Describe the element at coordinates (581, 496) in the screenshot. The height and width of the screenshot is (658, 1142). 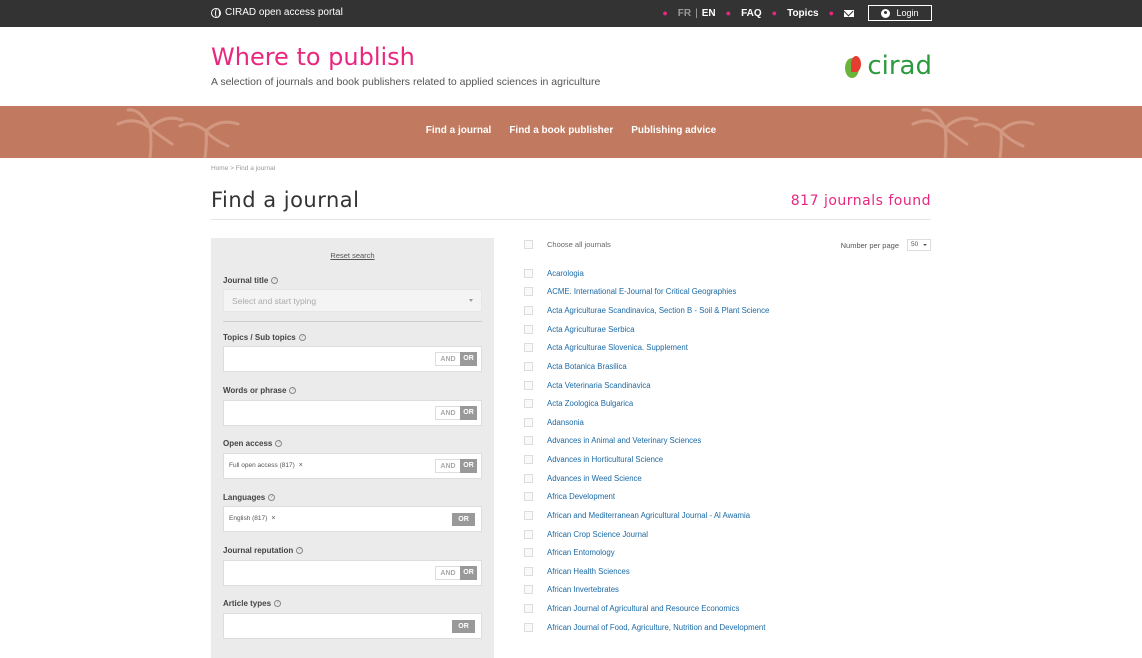
I see `journal-link: Africa Development` at that location.